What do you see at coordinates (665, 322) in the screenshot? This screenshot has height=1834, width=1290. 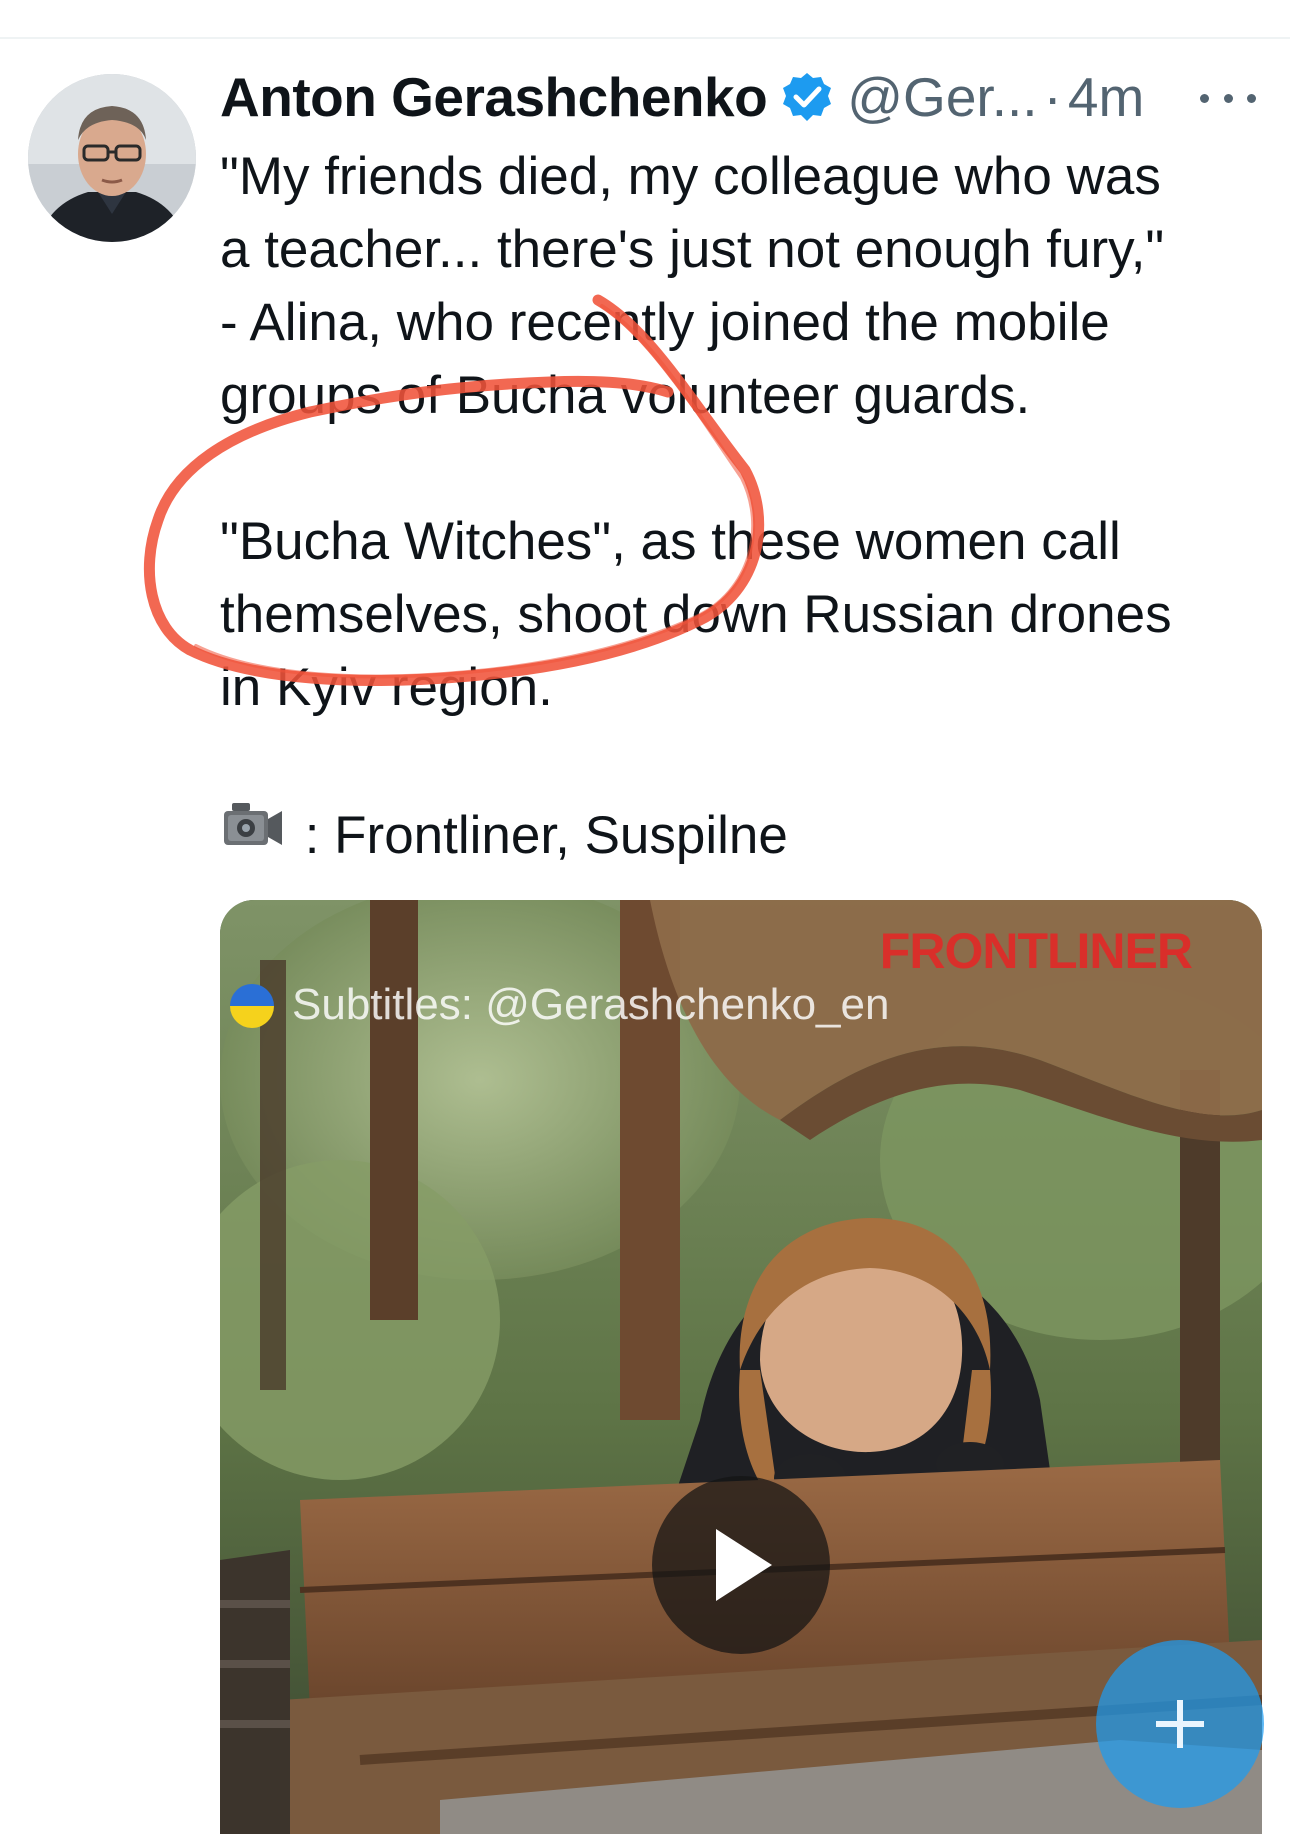 I see `tweet-text-line: - Alina, who recently joined the mobile` at bounding box center [665, 322].